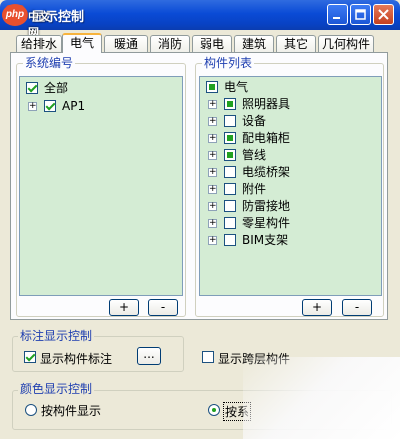  Describe the element at coordinates (296, 43) in the screenshot. I see `tab-other: 其它` at that location.